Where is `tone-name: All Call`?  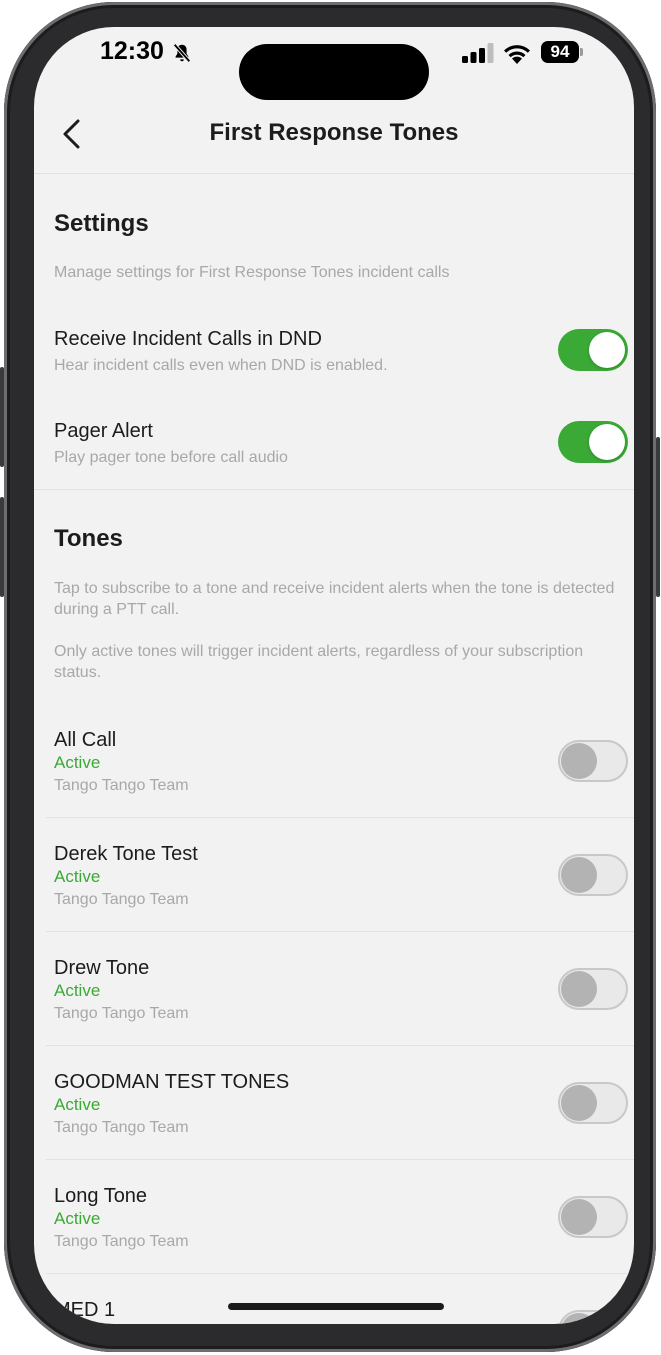 tone-name: All Call is located at coordinates (85, 740).